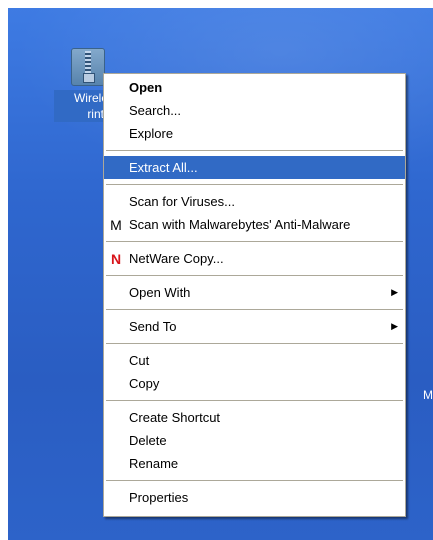 This screenshot has height=540, width=433. I want to click on menu-item-open: Open, so click(254, 87).